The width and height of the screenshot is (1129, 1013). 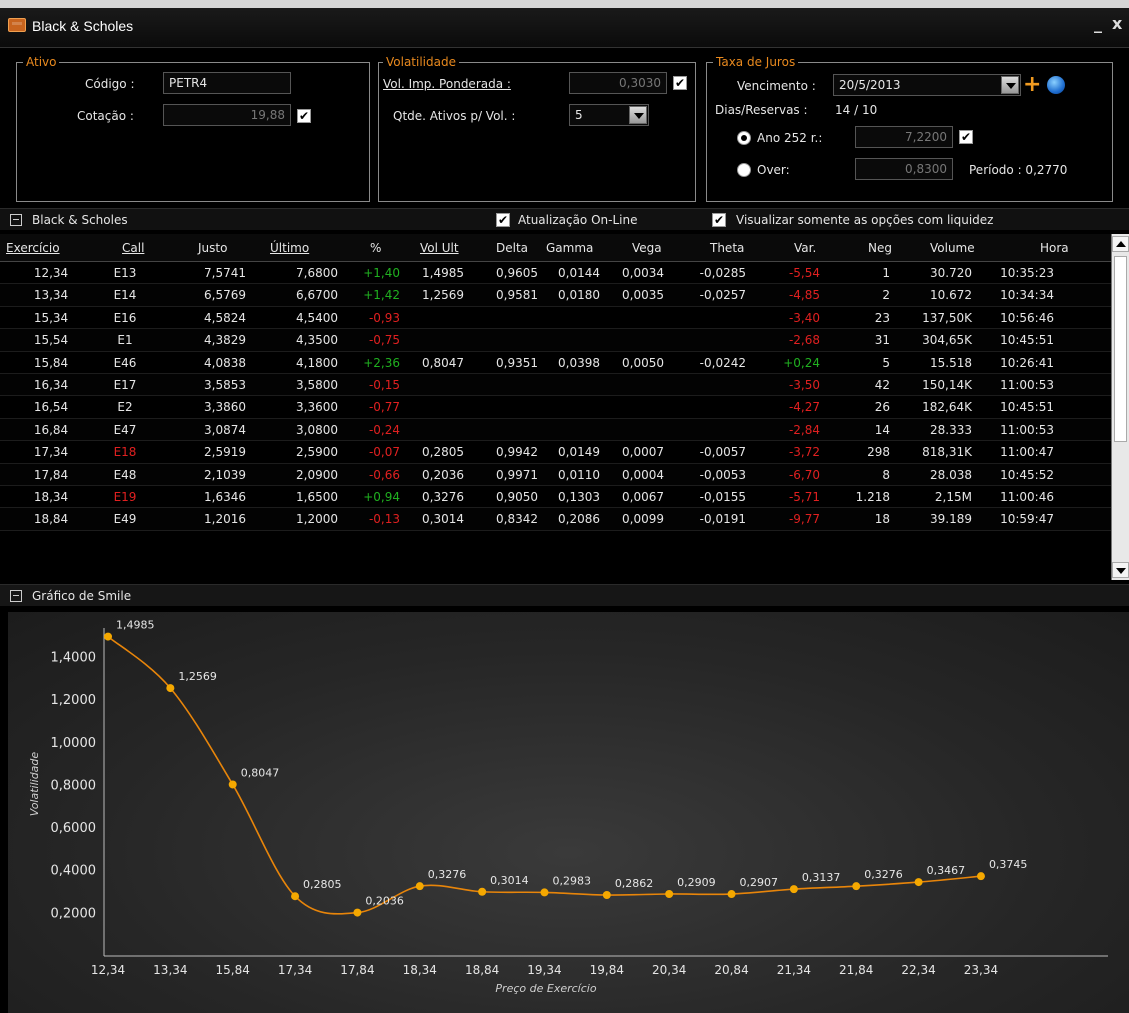 What do you see at coordinates (133, 248) in the screenshot?
I see `col-call: Call` at bounding box center [133, 248].